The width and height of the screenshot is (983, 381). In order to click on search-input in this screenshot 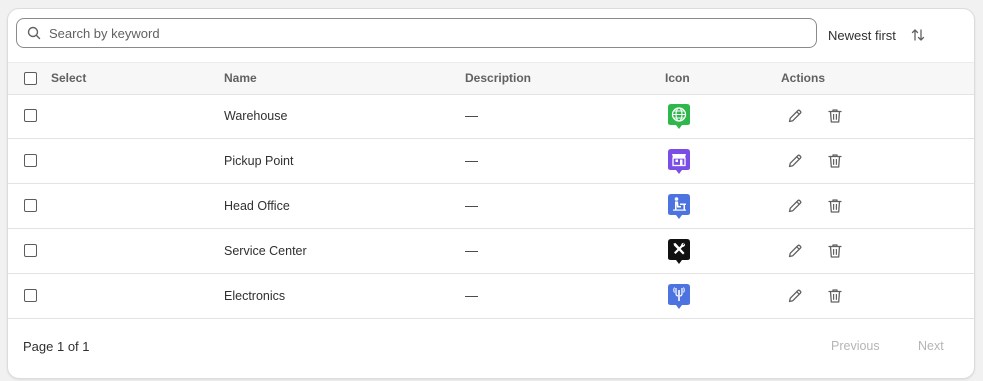, I will do `click(419, 33)`.